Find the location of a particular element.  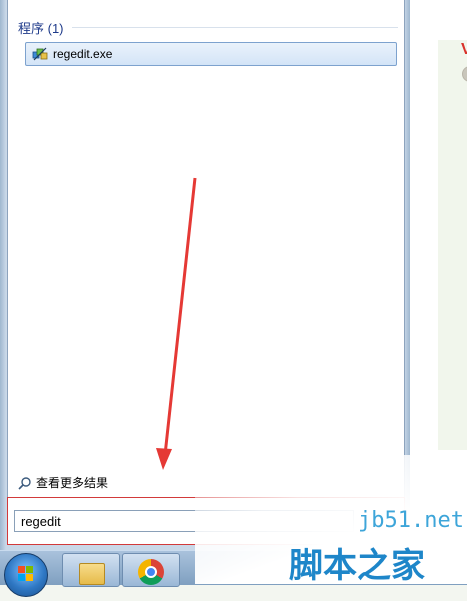

programs-section-header: 程序 (1) is located at coordinates (208, 27).